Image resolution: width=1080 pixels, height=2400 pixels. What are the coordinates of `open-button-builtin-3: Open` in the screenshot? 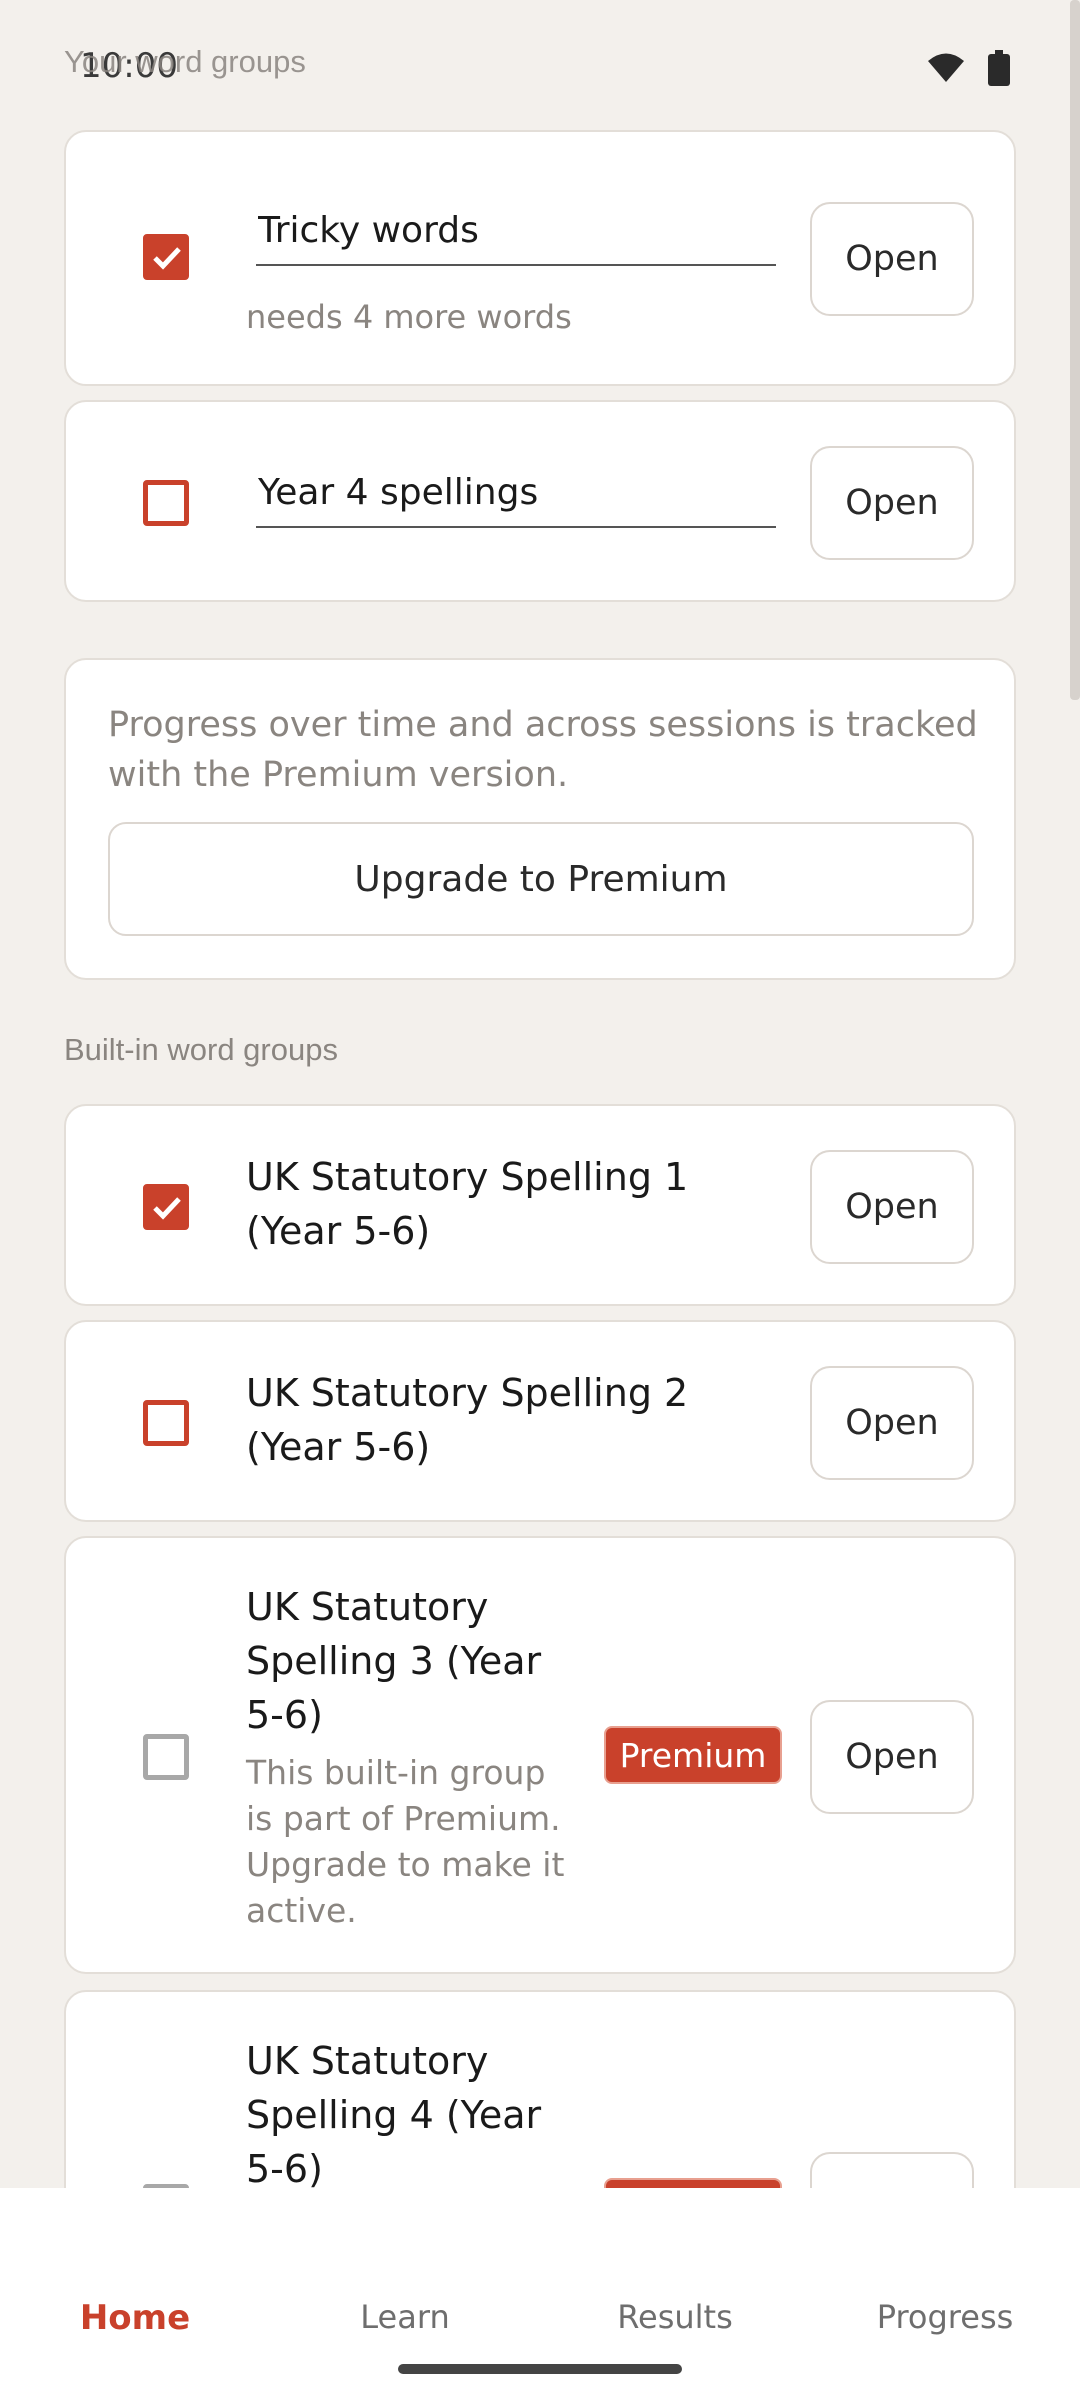 It's located at (892, 1757).